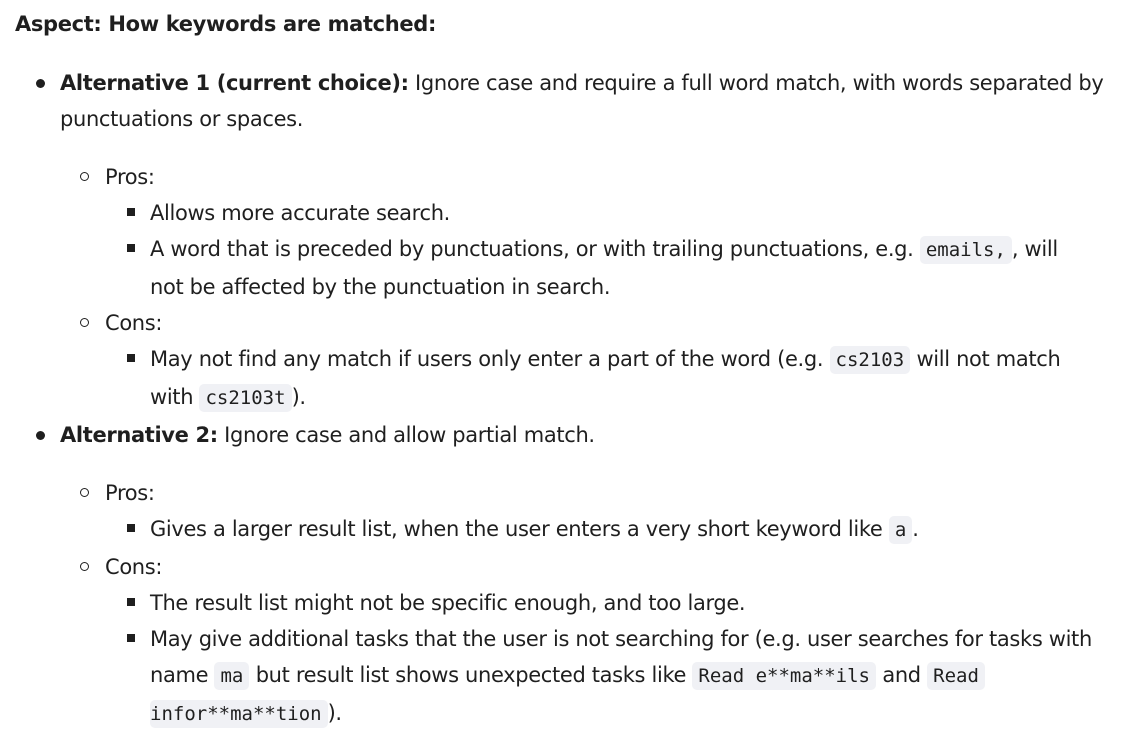  What do you see at coordinates (956, 676) in the screenshot?
I see `inline-code: Read` at bounding box center [956, 676].